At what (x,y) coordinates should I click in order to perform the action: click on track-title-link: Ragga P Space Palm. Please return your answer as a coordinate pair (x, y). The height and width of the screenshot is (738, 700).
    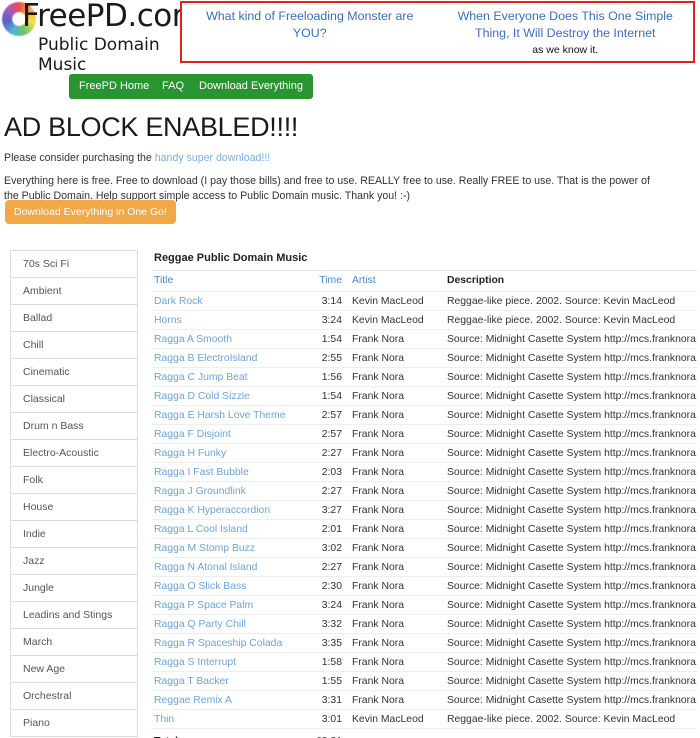
    Looking at the image, I should click on (203, 605).